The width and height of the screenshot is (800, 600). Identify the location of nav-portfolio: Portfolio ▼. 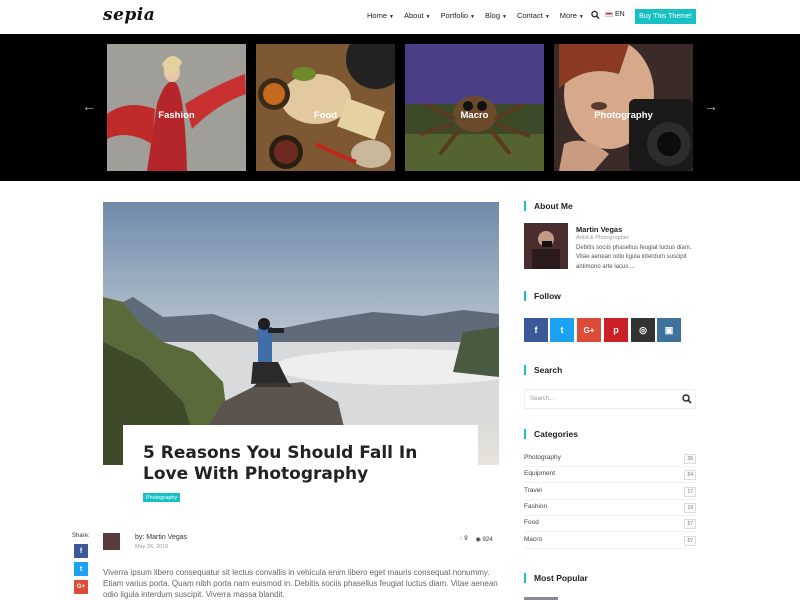
(458, 15).